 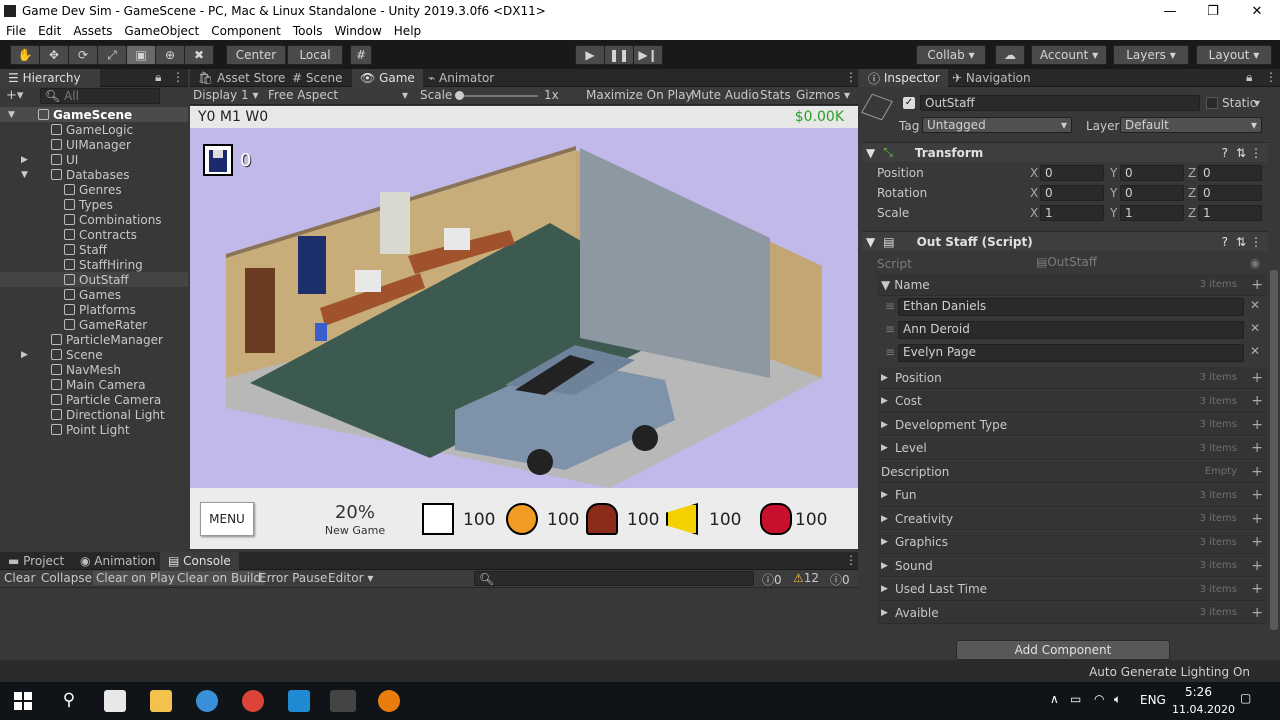 What do you see at coordinates (94, 144) in the screenshot?
I see `hierarchy-item: UIManager` at bounding box center [94, 144].